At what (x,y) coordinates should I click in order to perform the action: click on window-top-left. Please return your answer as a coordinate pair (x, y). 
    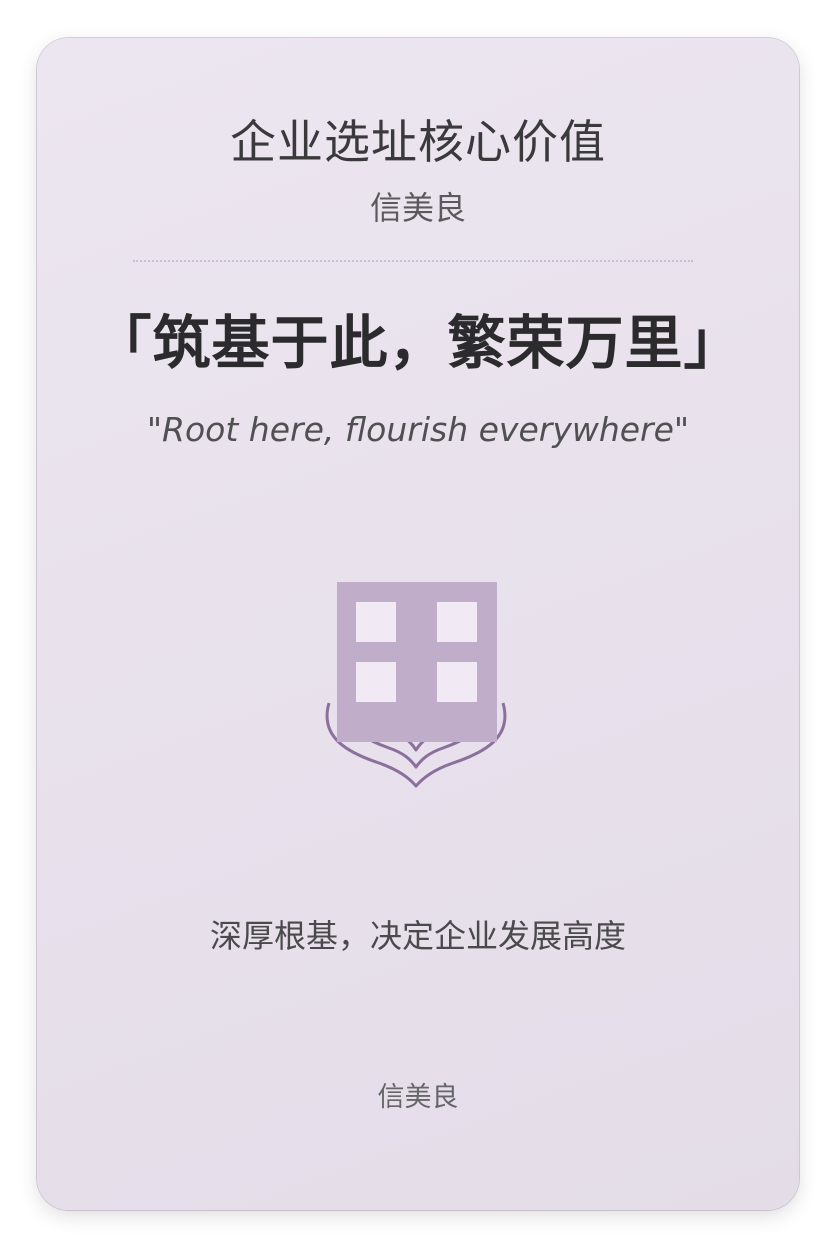
    Looking at the image, I should click on (376, 622).